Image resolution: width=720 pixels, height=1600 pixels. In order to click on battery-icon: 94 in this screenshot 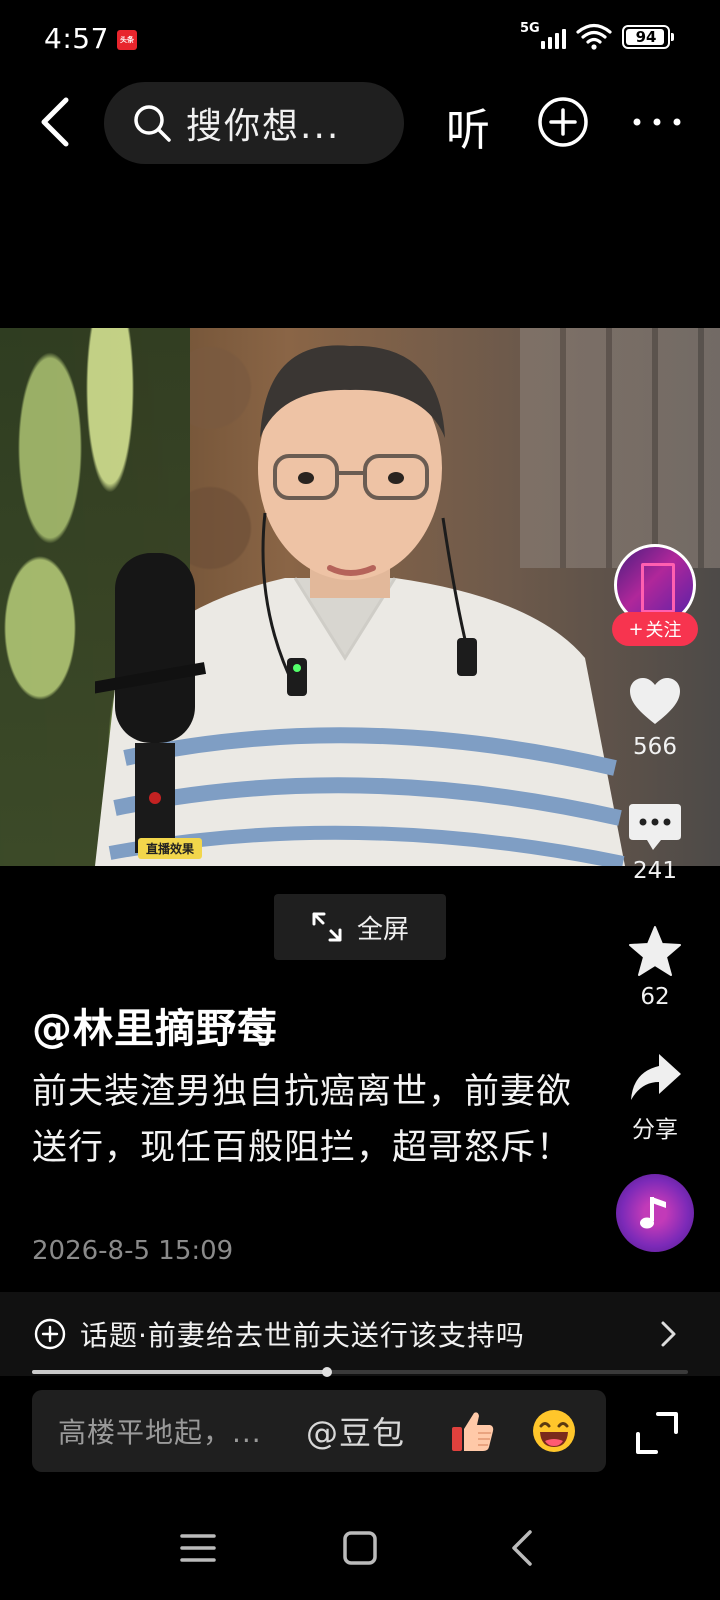, I will do `click(648, 37)`.